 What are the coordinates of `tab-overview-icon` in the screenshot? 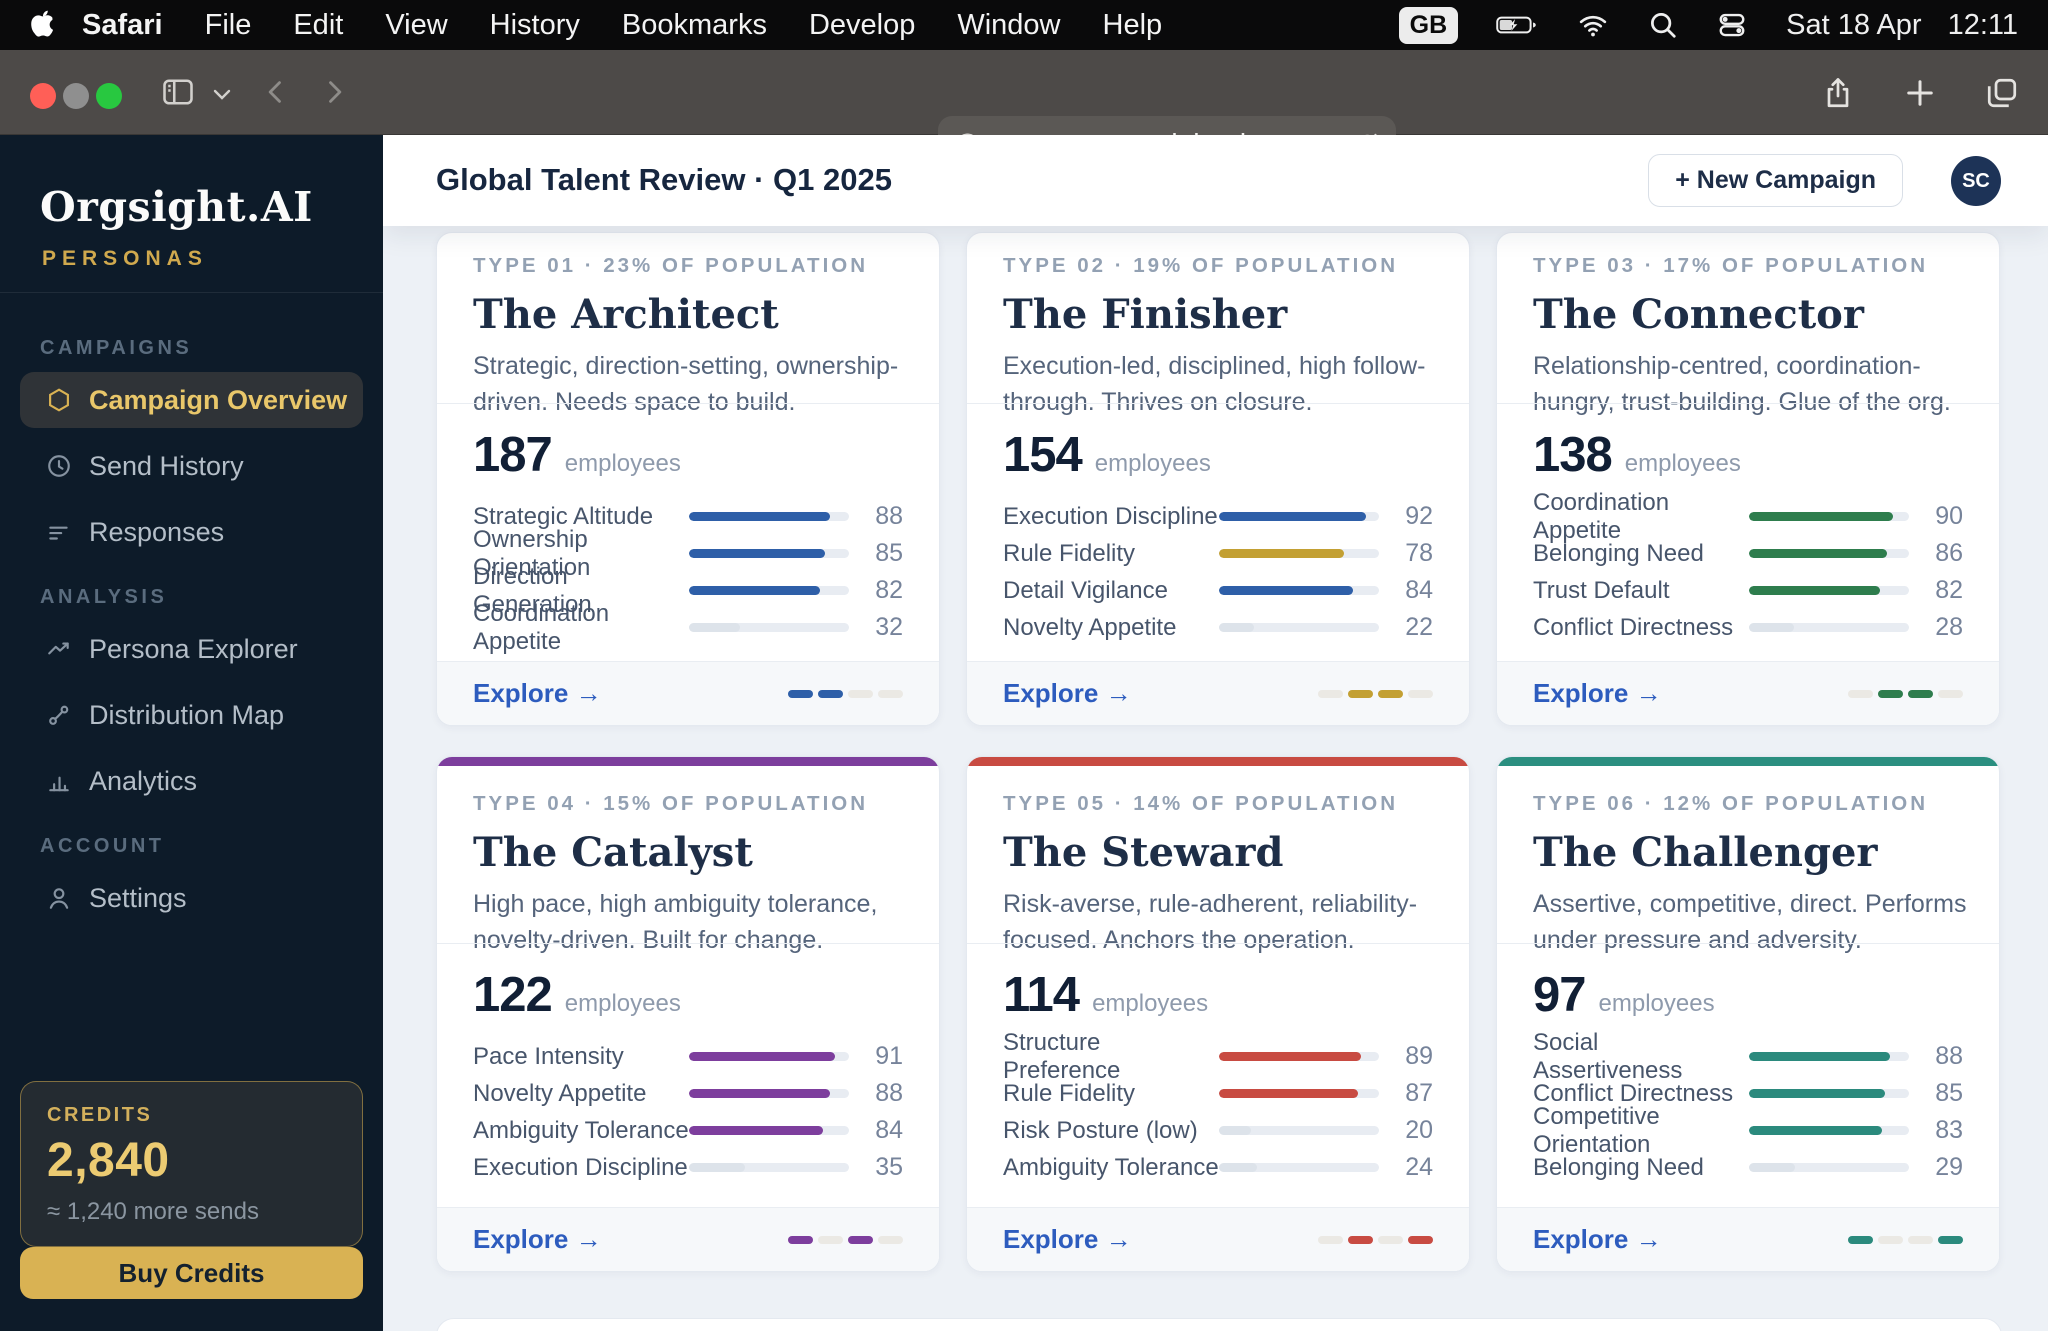 It's located at (2002, 93).